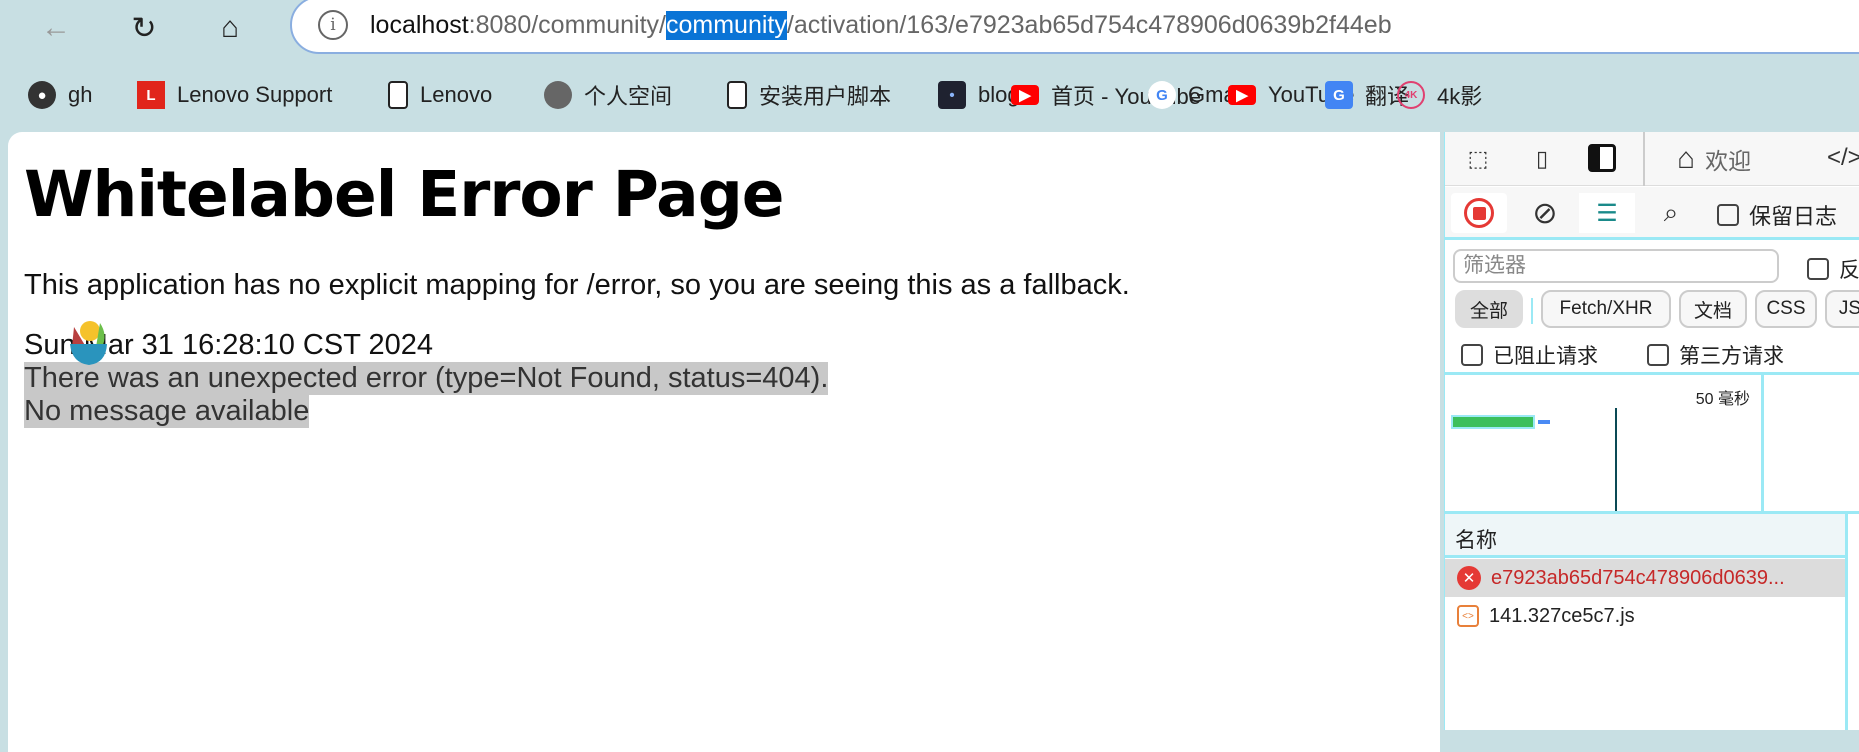  What do you see at coordinates (440, 95) in the screenshot?
I see `bookmark-lenovo: Lenovo` at bounding box center [440, 95].